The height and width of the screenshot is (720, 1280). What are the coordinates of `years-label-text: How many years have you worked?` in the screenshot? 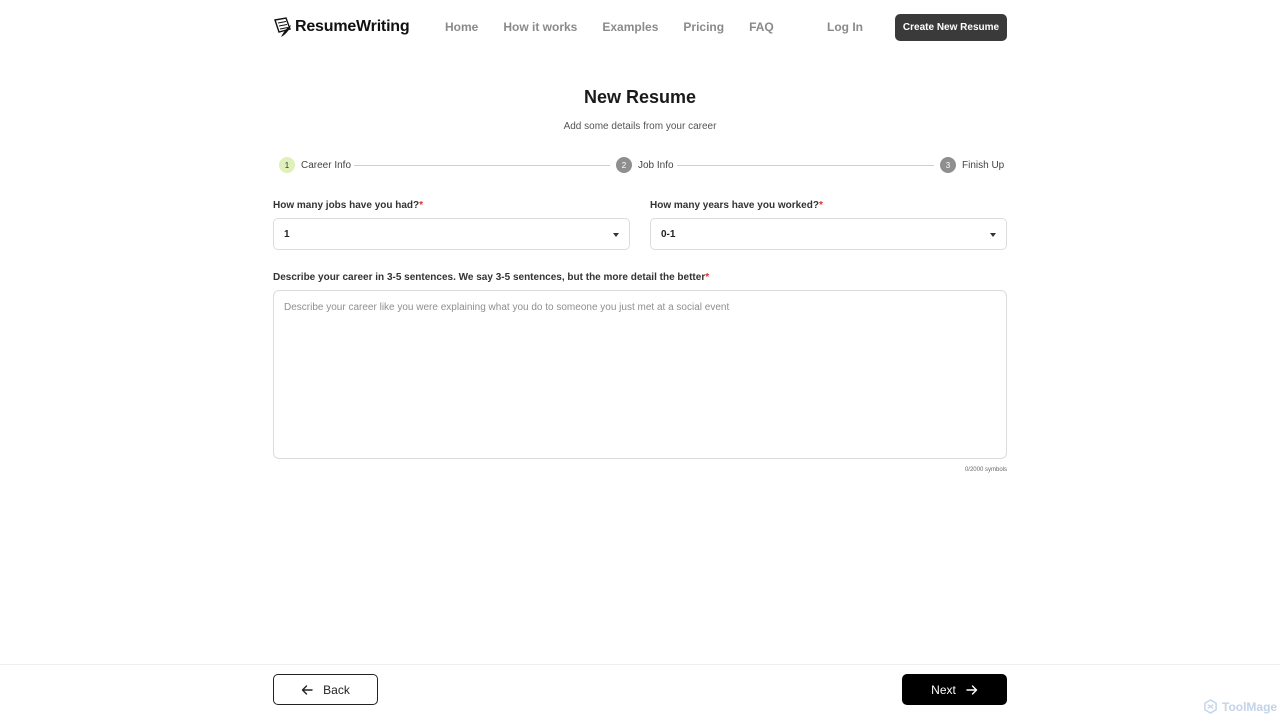 It's located at (734, 205).